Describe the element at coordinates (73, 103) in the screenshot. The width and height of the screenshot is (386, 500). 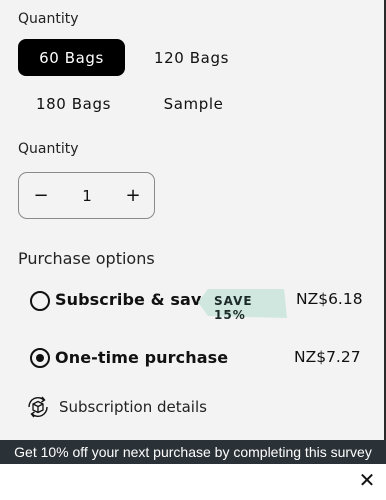
I see `size-option-180-bags: 180 Bags` at that location.